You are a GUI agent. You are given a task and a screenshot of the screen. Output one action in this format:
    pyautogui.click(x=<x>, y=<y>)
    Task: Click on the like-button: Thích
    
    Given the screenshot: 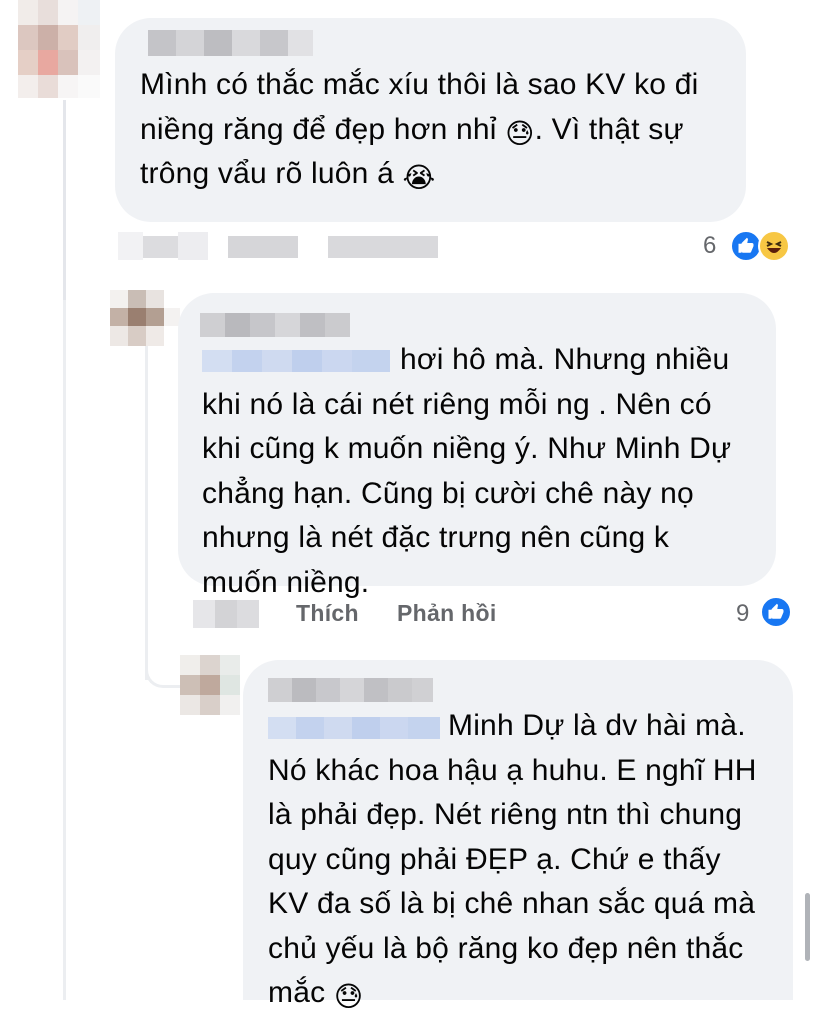 What is the action you would take?
    pyautogui.click(x=327, y=613)
    